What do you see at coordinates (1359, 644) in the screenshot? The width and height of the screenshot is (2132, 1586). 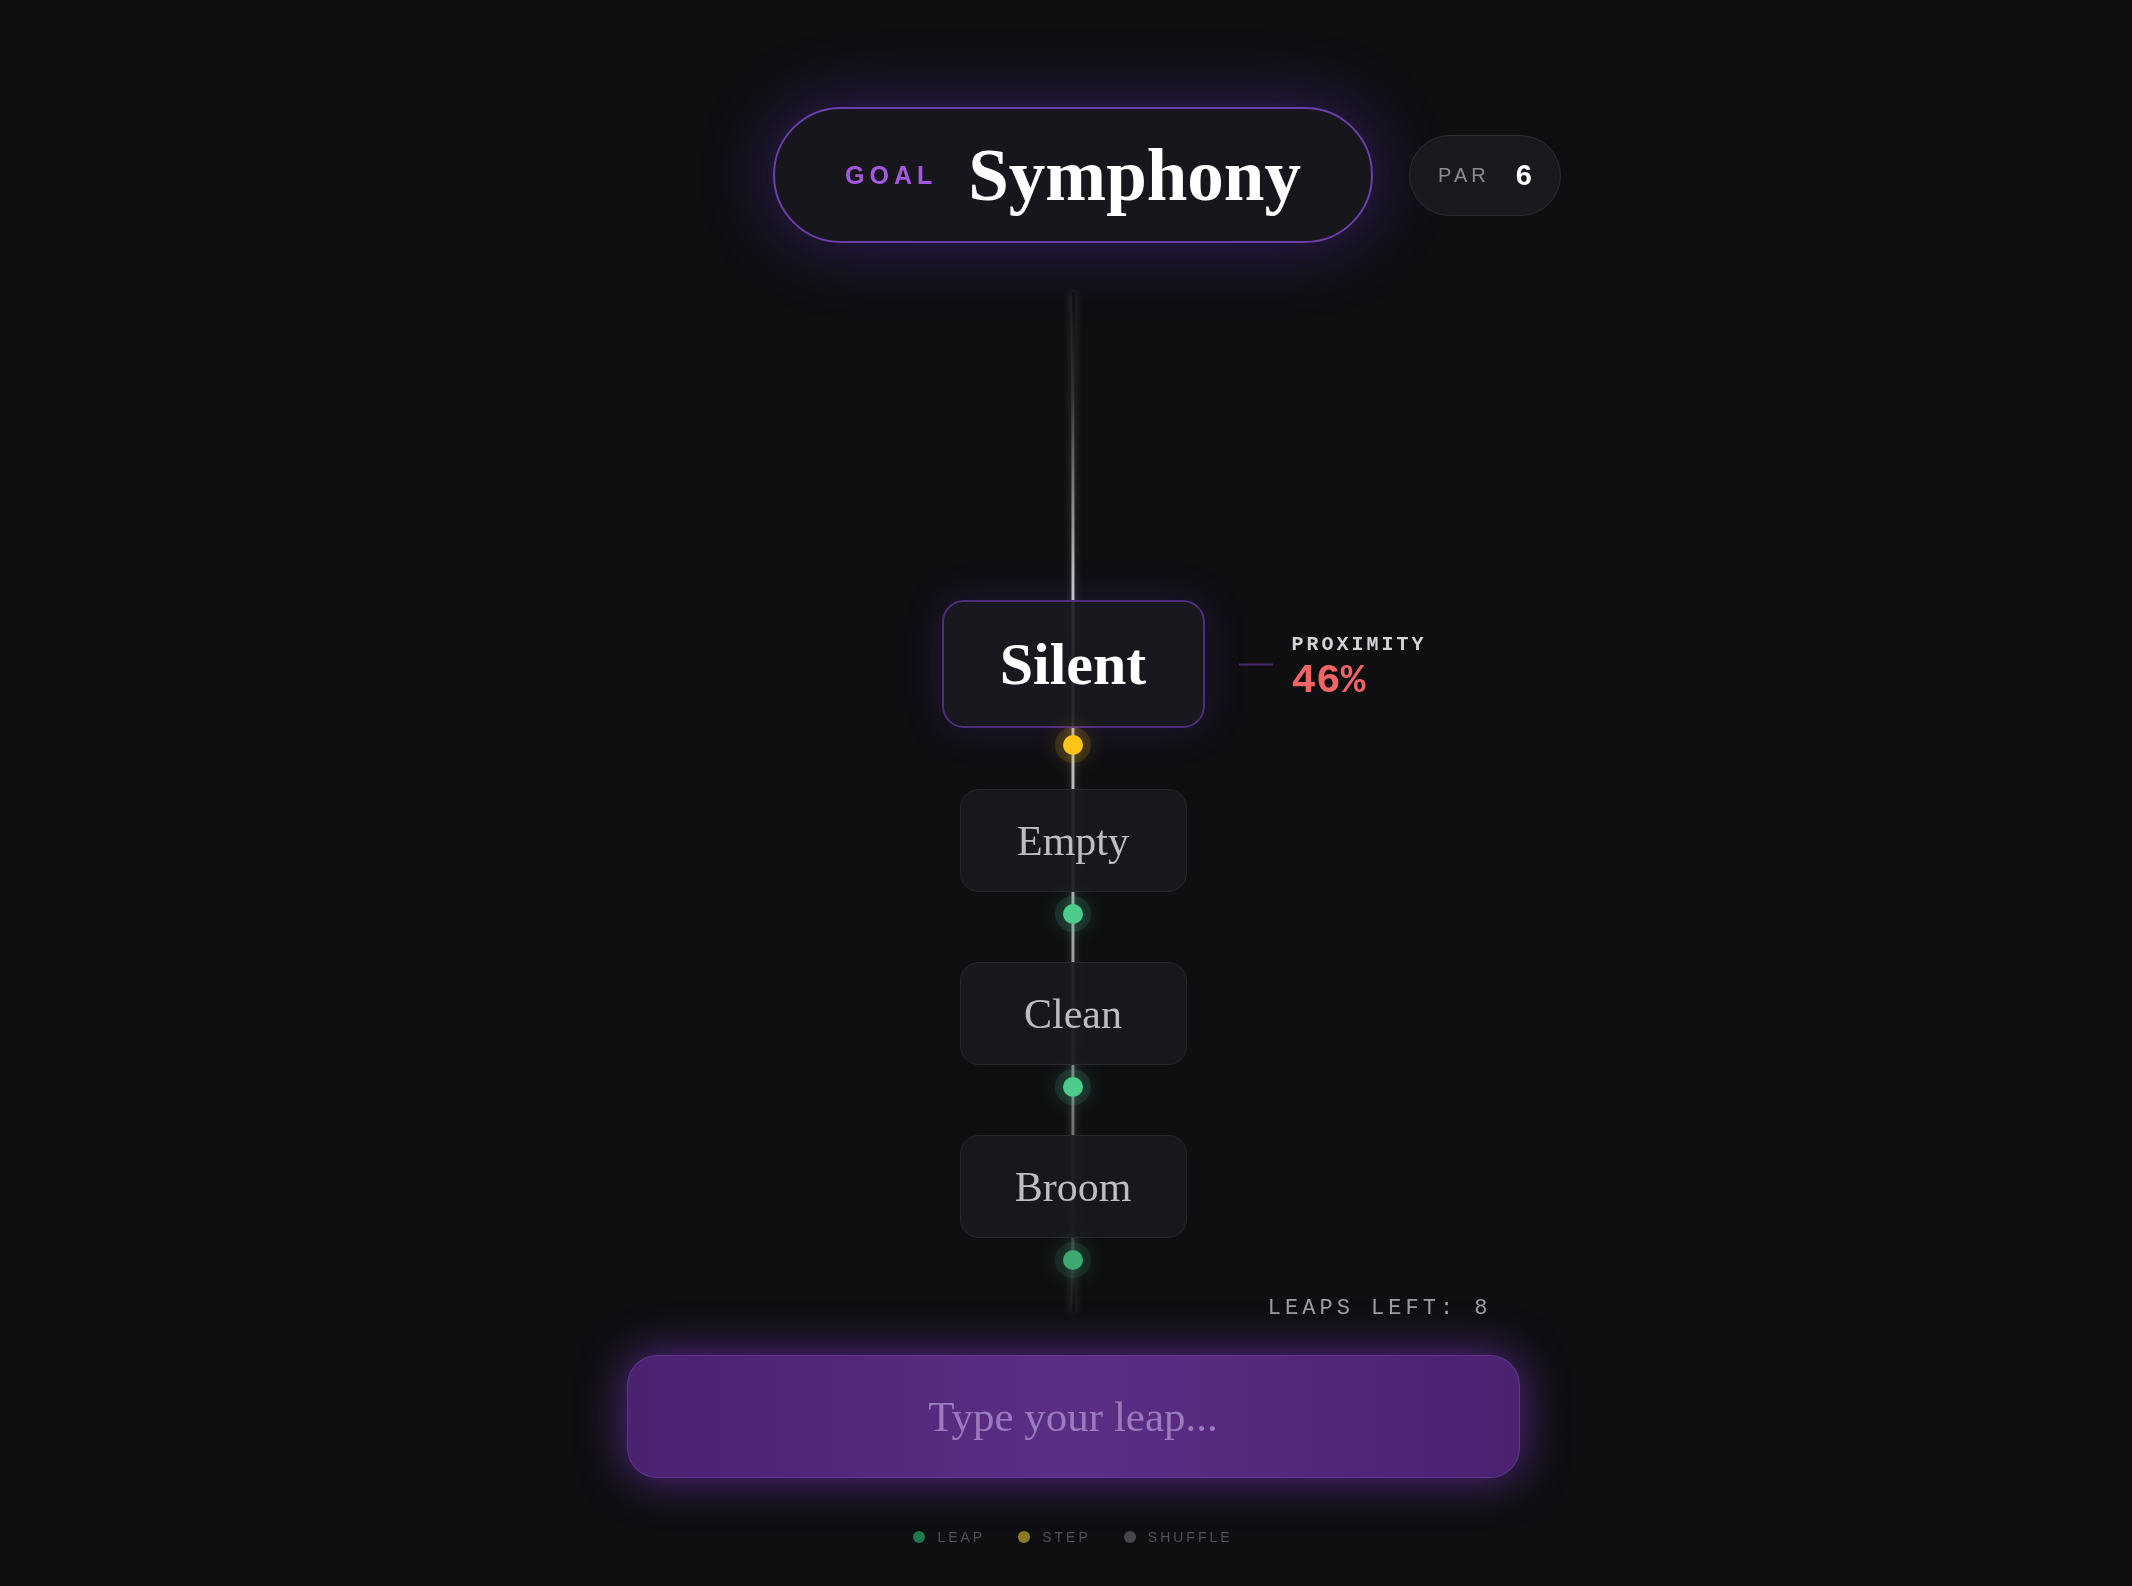 I see `proximity-label: PROXIMITY` at bounding box center [1359, 644].